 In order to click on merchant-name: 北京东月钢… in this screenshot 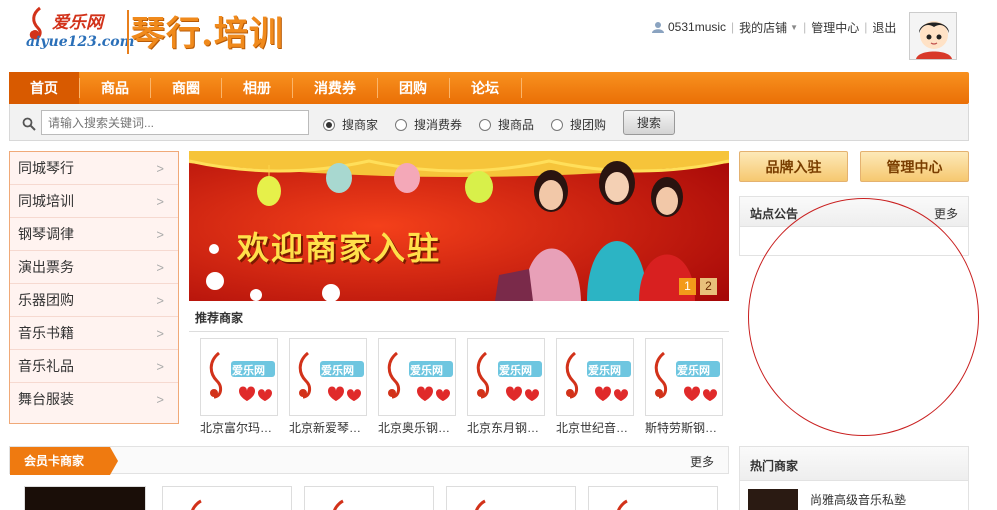, I will do `click(507, 427)`.